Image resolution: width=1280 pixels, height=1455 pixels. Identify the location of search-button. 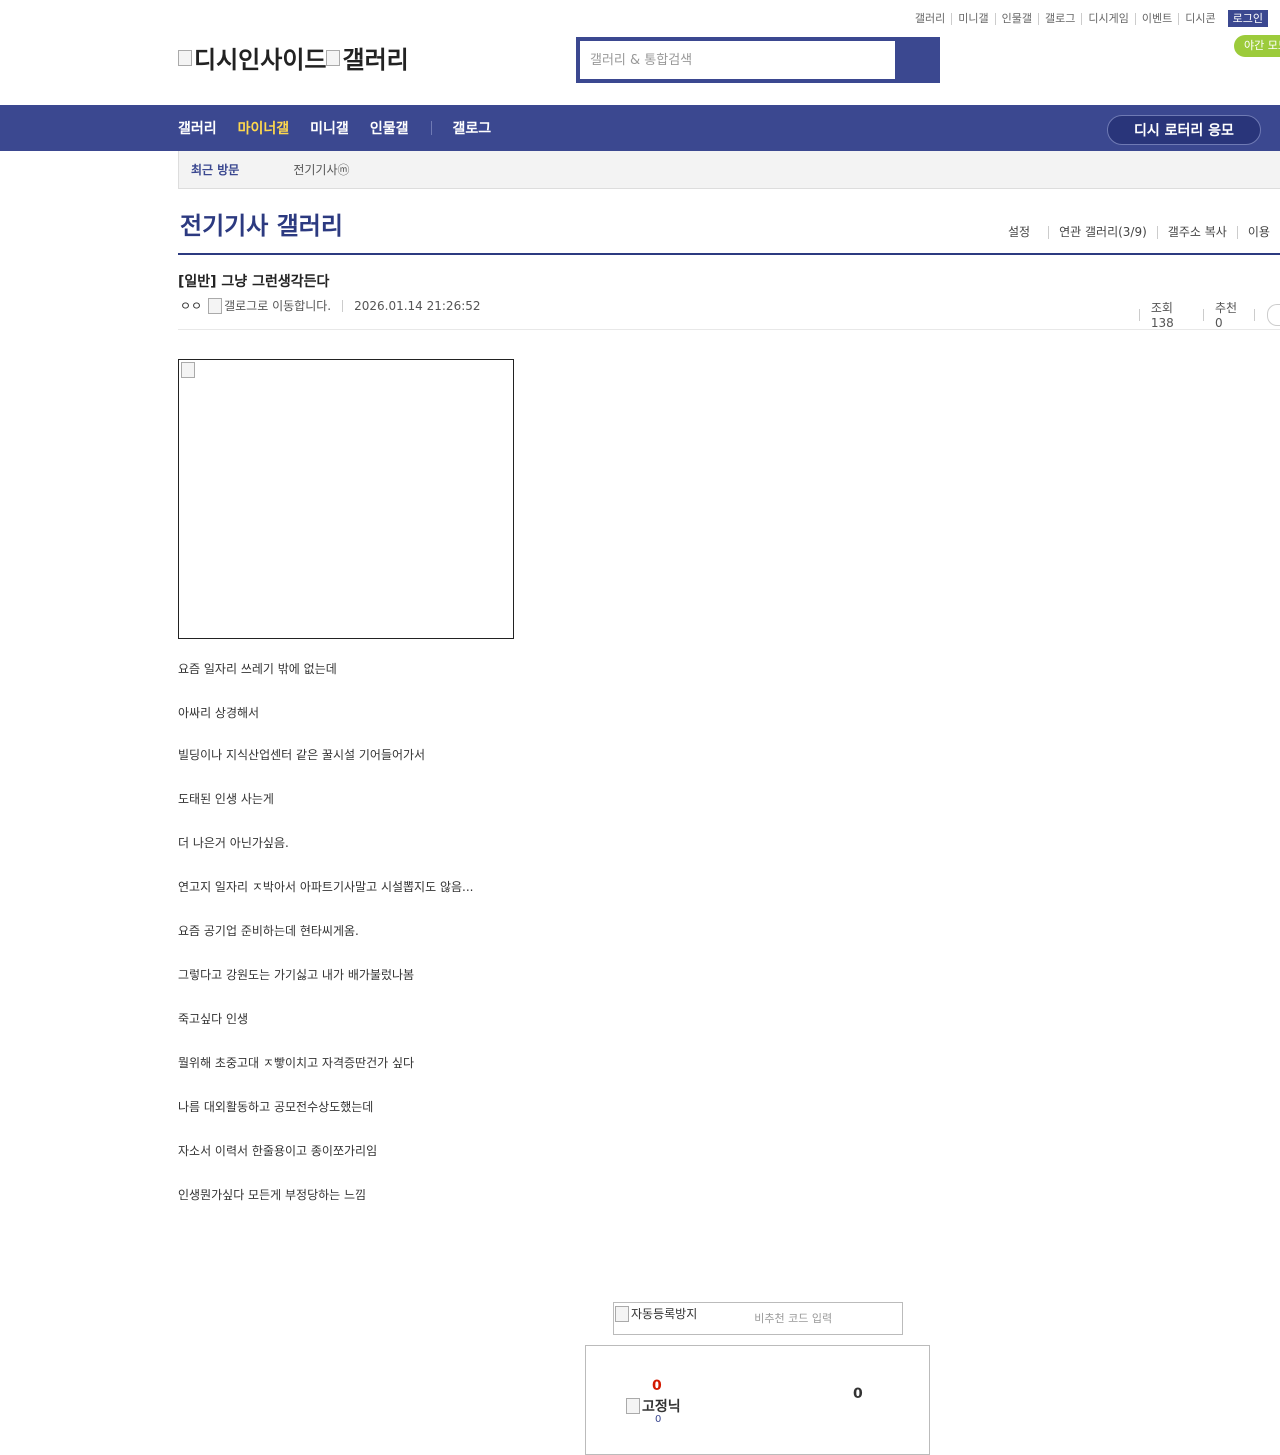
(915, 60).